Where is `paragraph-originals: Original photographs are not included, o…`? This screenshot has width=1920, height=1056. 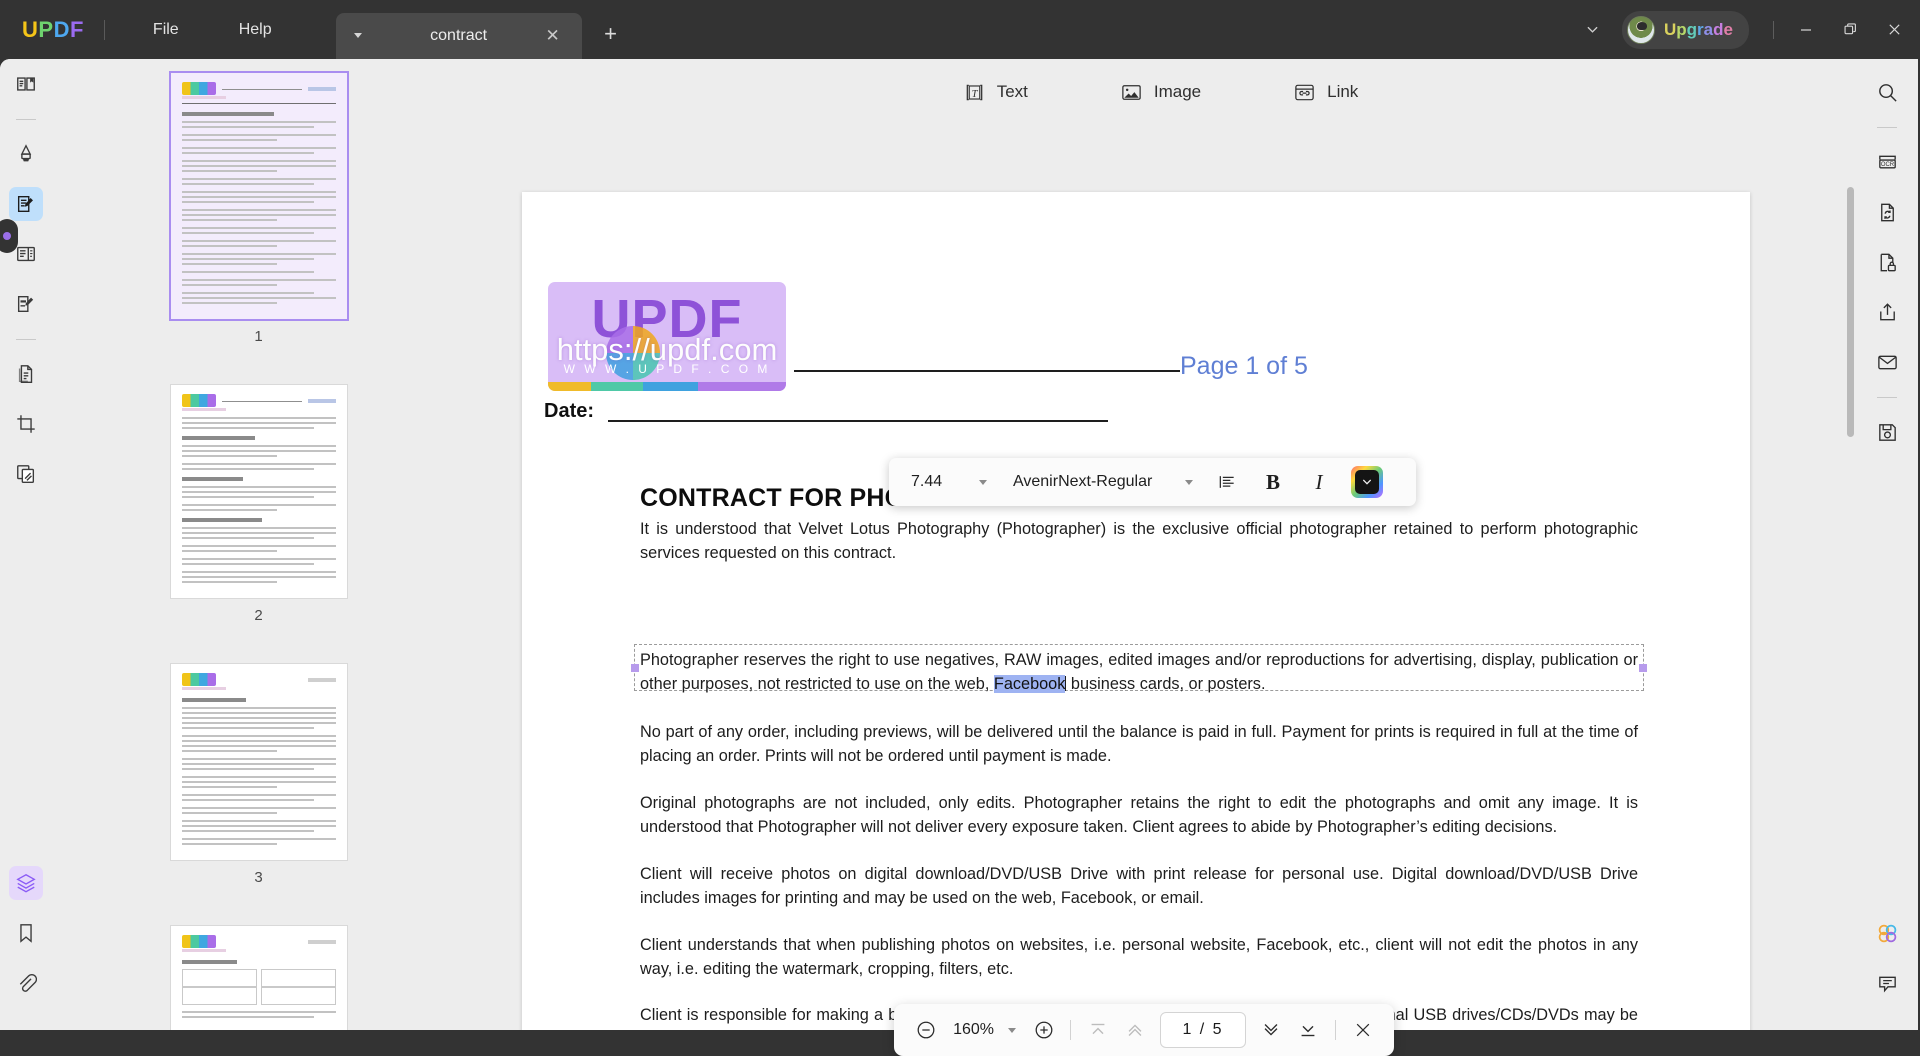 paragraph-originals: Original photographs are not included, o… is located at coordinates (1139, 815).